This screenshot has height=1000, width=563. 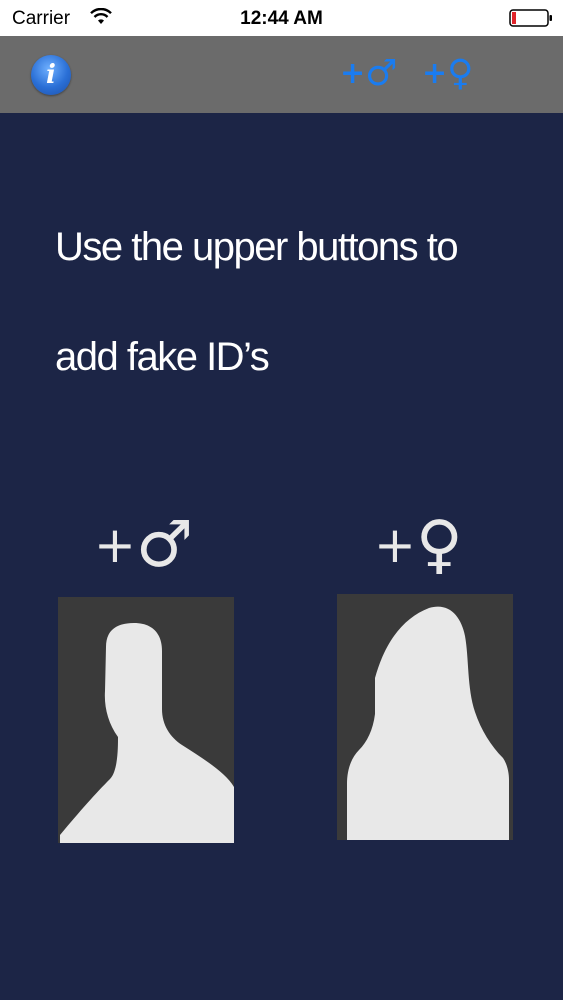 I want to click on male-avatar, so click(x=146, y=720).